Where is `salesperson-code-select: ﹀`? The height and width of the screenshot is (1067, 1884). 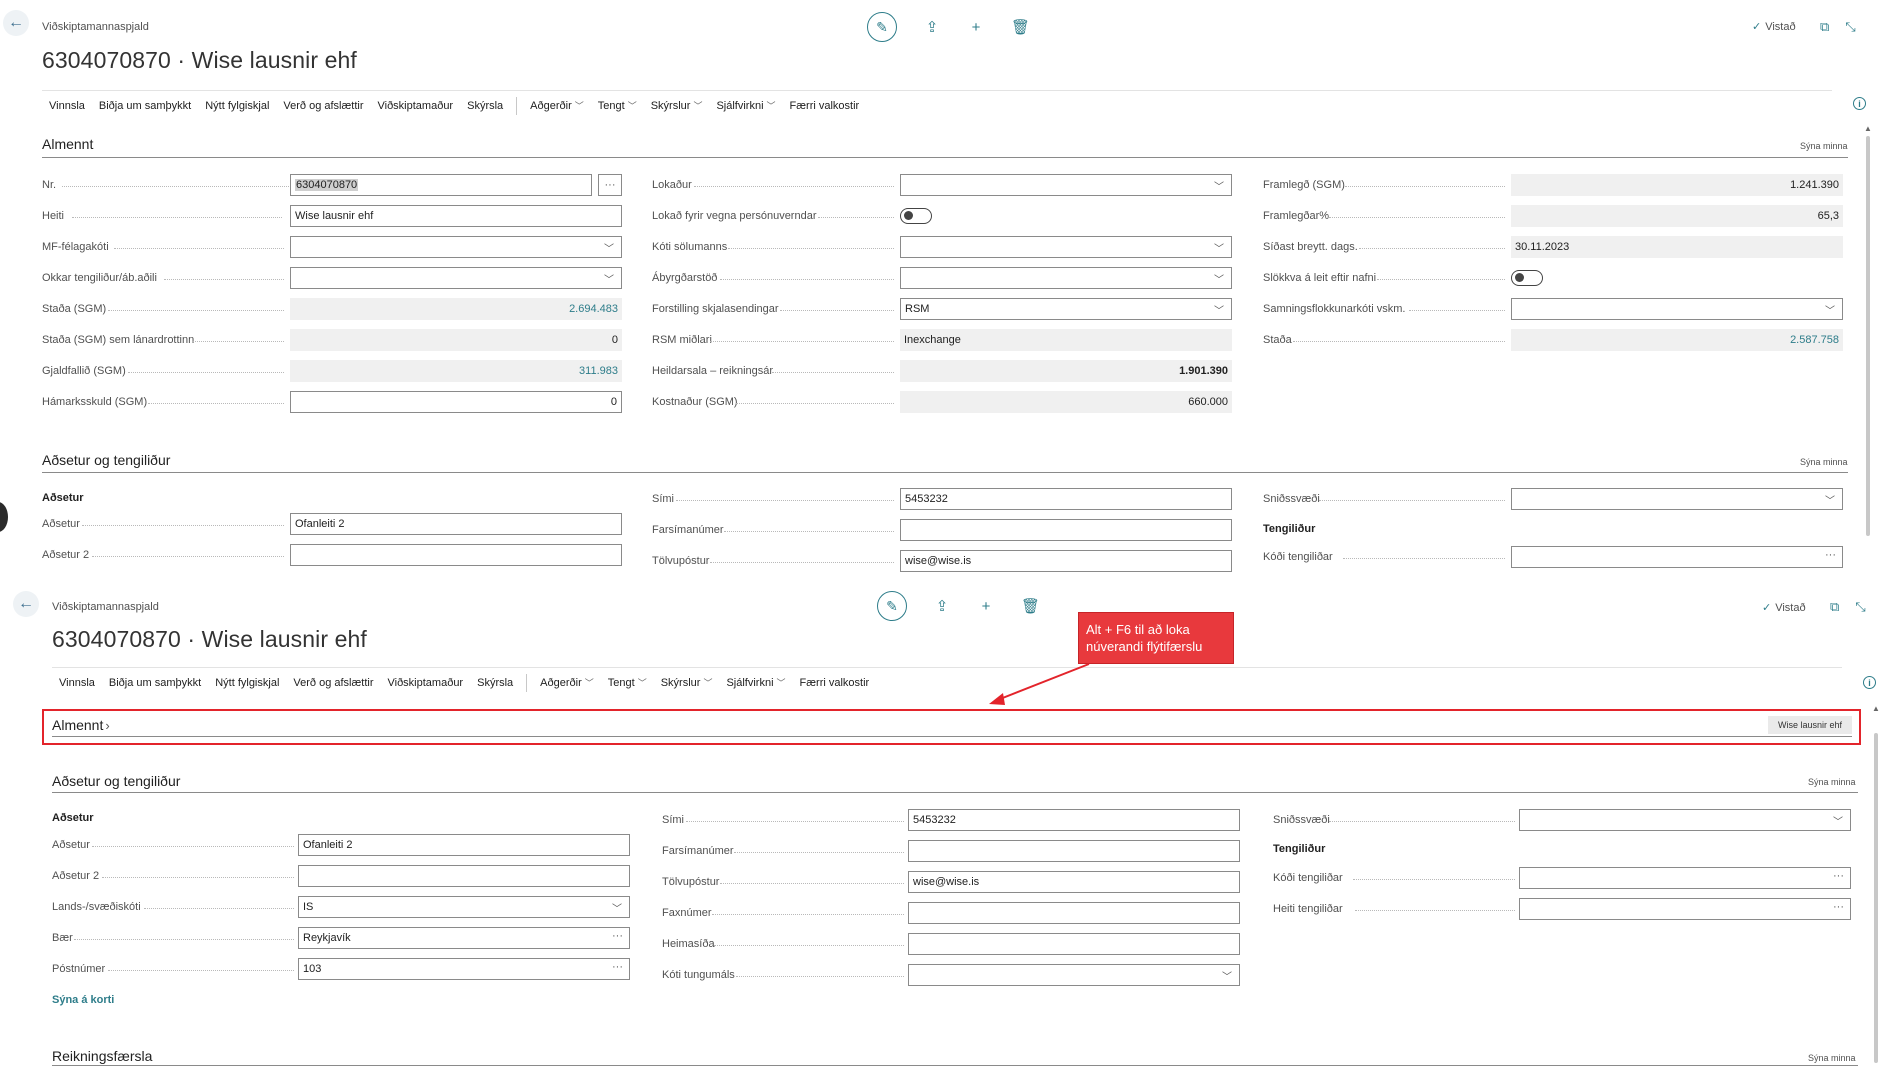 salesperson-code-select: ﹀ is located at coordinates (1066, 247).